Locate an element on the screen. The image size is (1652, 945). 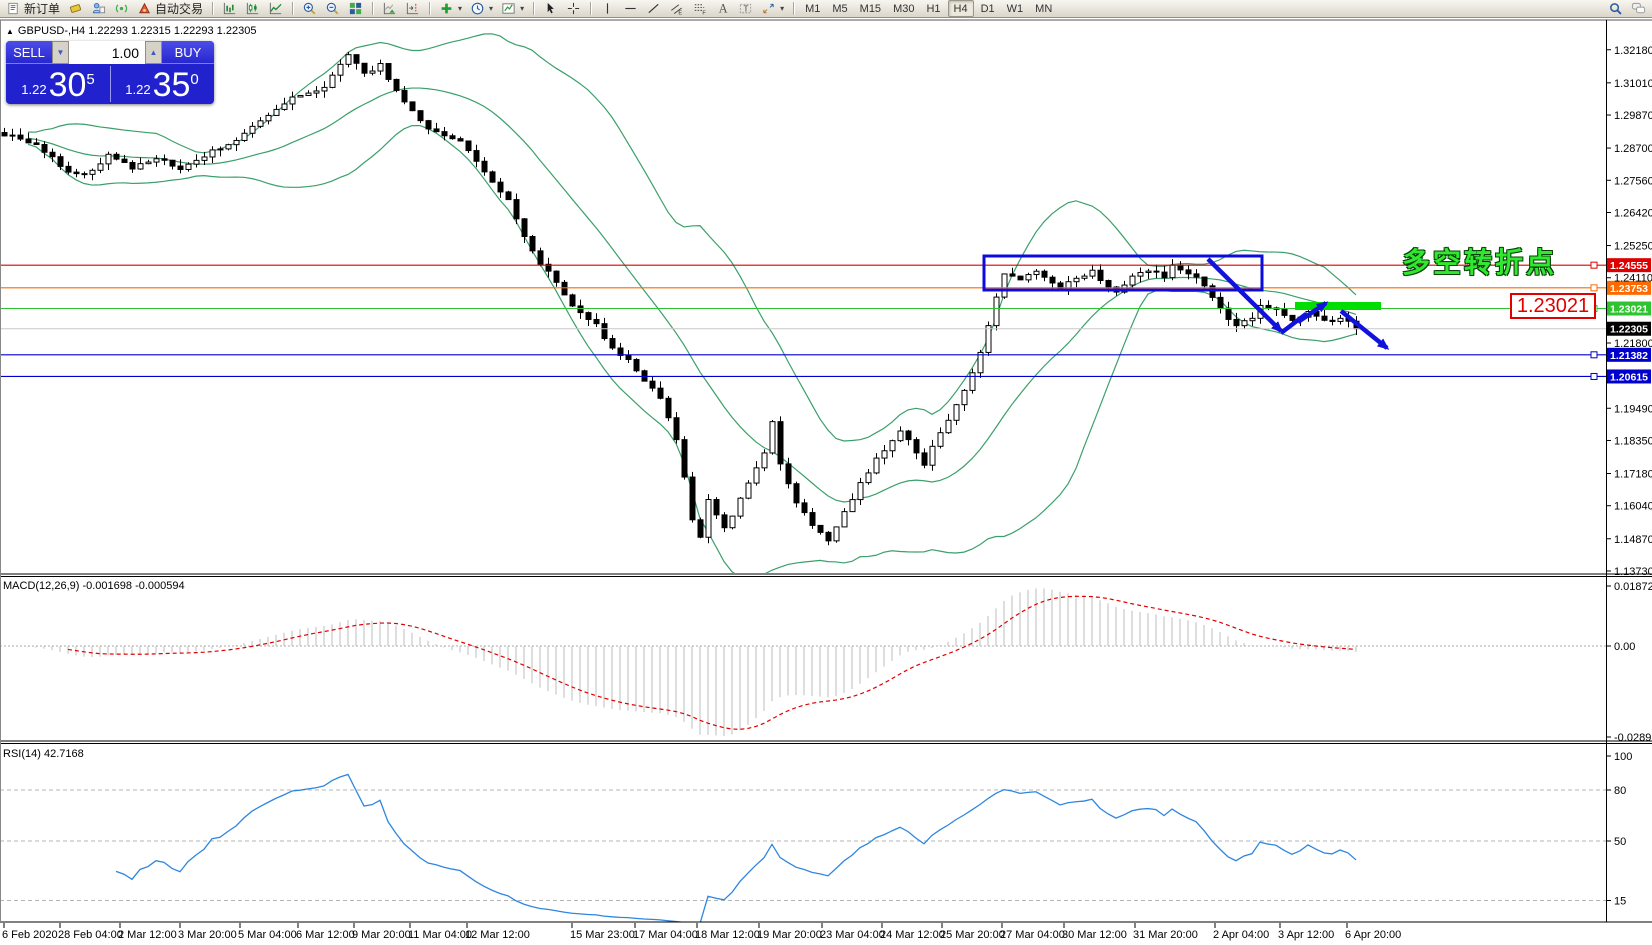
fibonacci-button: F is located at coordinates (699, 9).